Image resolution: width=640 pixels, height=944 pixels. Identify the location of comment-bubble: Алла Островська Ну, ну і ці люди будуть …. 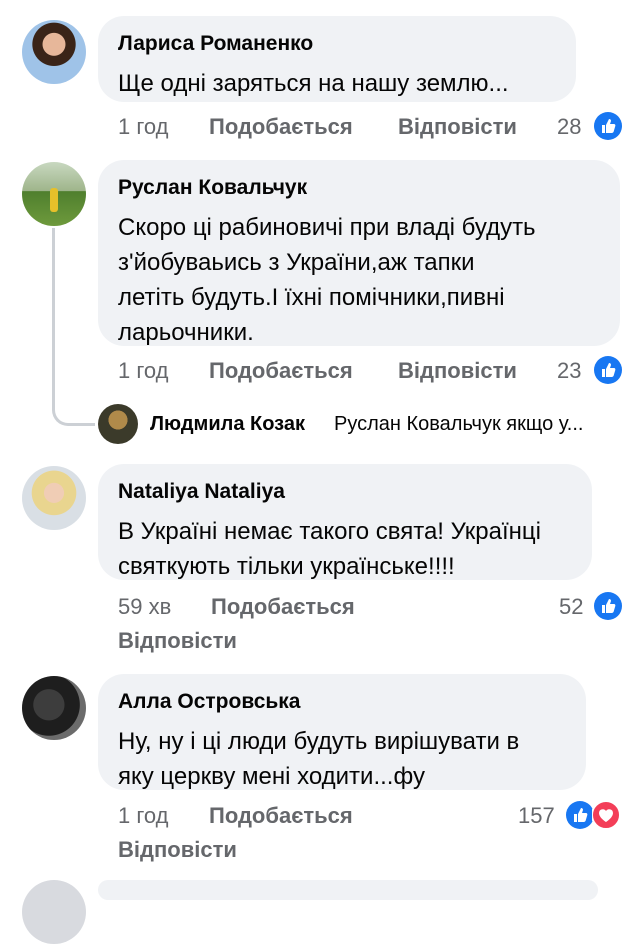
(342, 732).